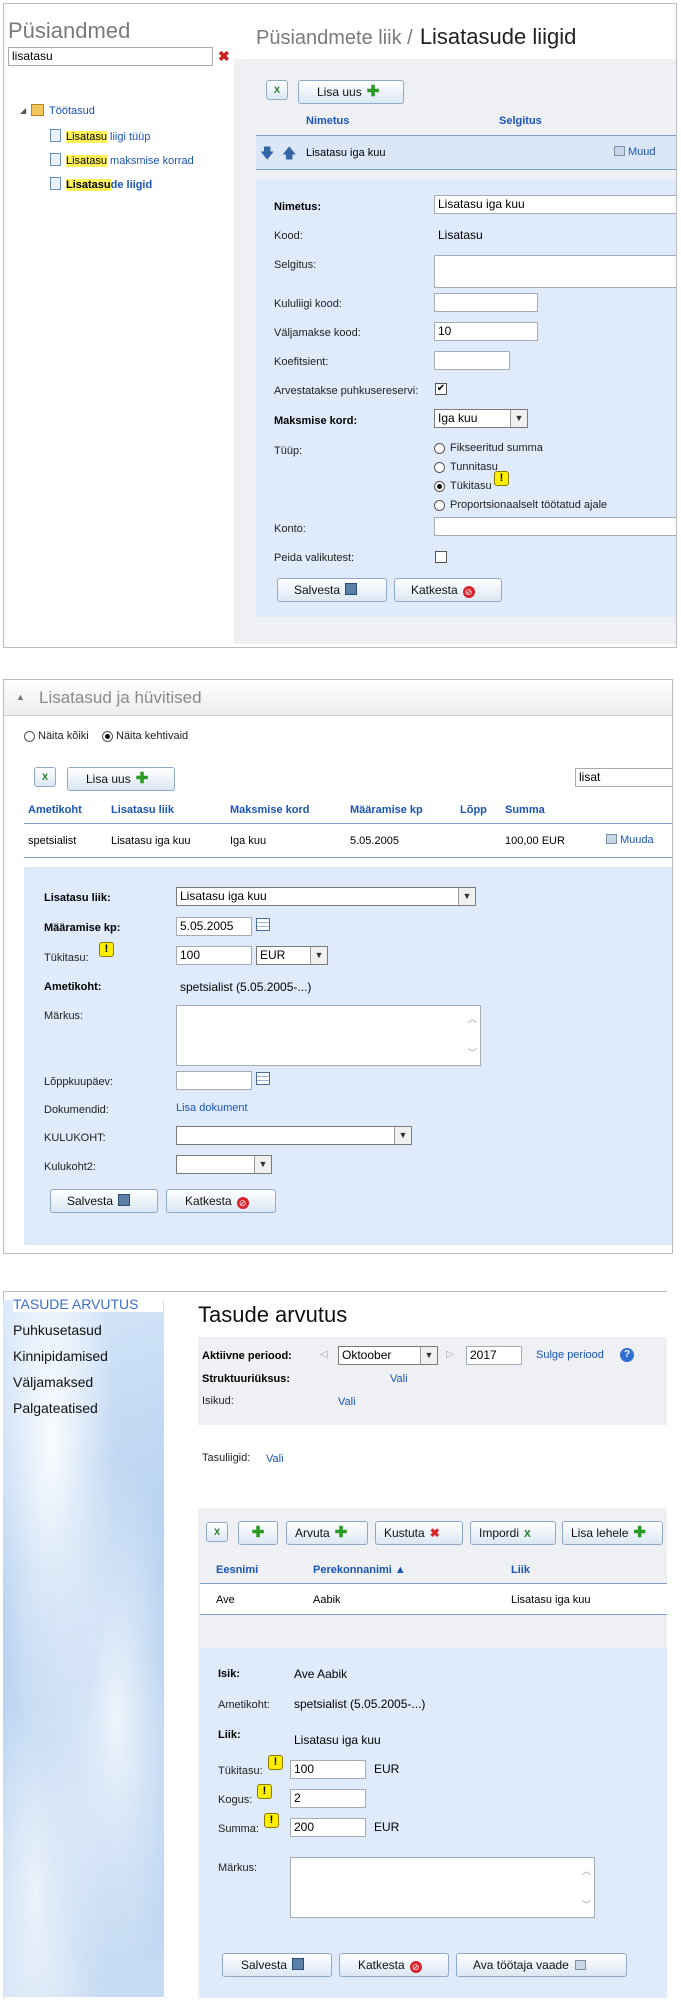 This screenshot has width=681, height=2004. I want to click on row-edit-link: Muuda, so click(630, 840).